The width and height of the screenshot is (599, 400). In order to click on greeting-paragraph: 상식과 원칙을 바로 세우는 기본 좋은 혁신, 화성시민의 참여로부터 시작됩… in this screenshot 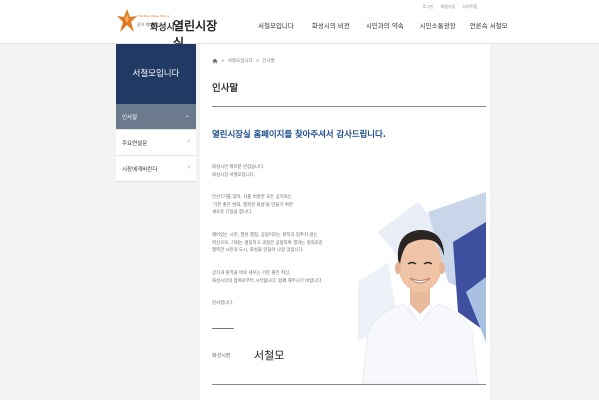, I will do `click(287, 277)`.